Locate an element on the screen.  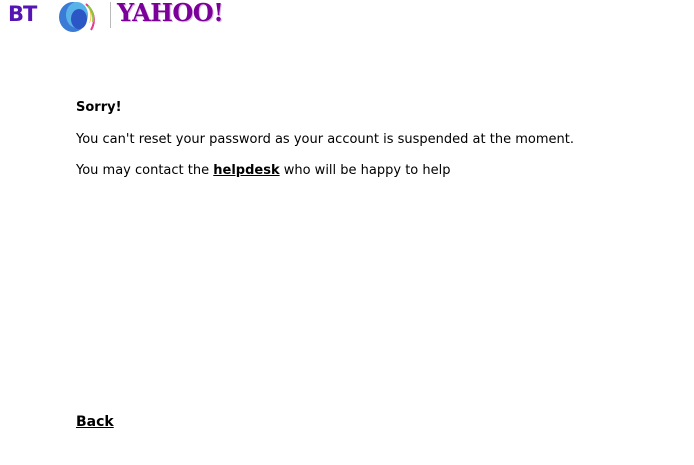
page-title: Sorry! is located at coordinates (99, 107).